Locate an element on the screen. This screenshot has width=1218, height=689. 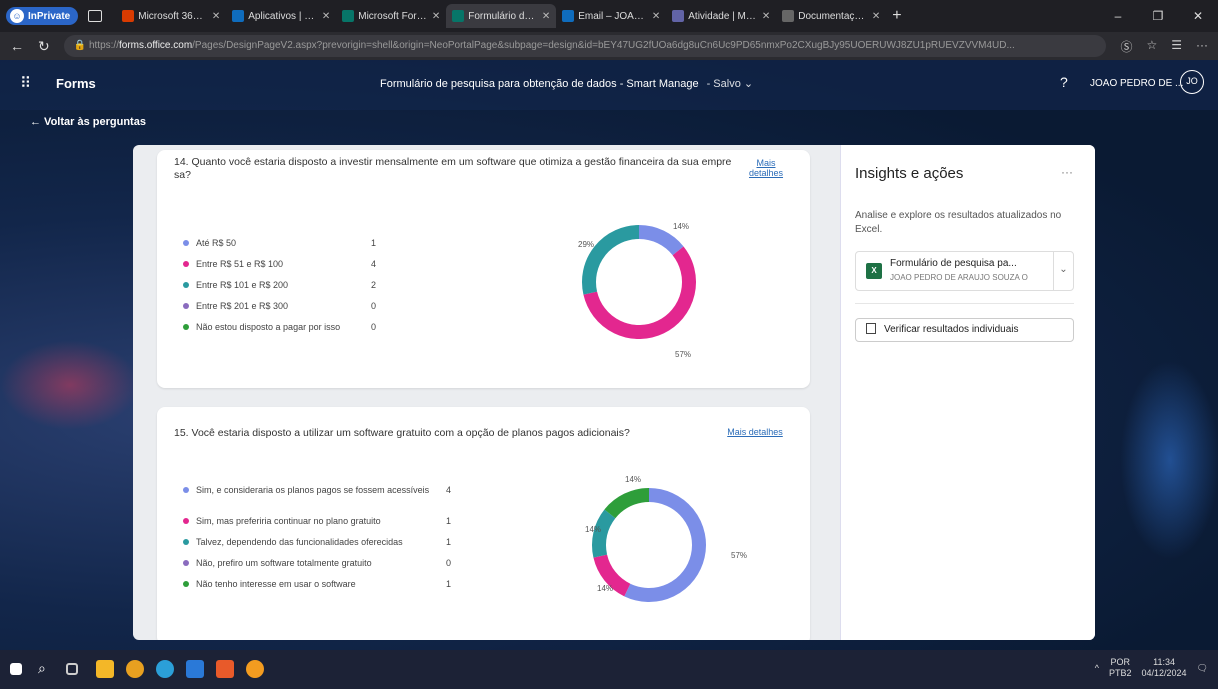
tab-title: Documentação TCC.d is located at coordinates (833, 16).